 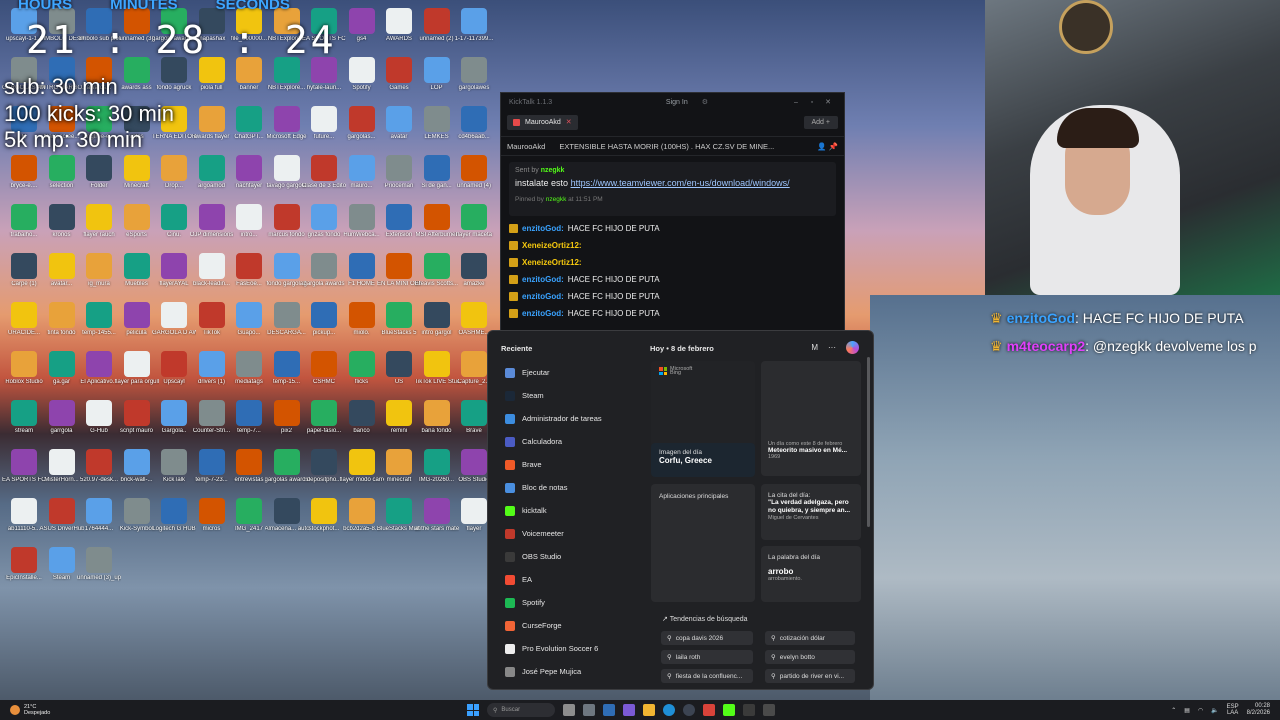 What do you see at coordinates (812, 102) in the screenshot?
I see `maximize-button: ▫` at bounding box center [812, 102].